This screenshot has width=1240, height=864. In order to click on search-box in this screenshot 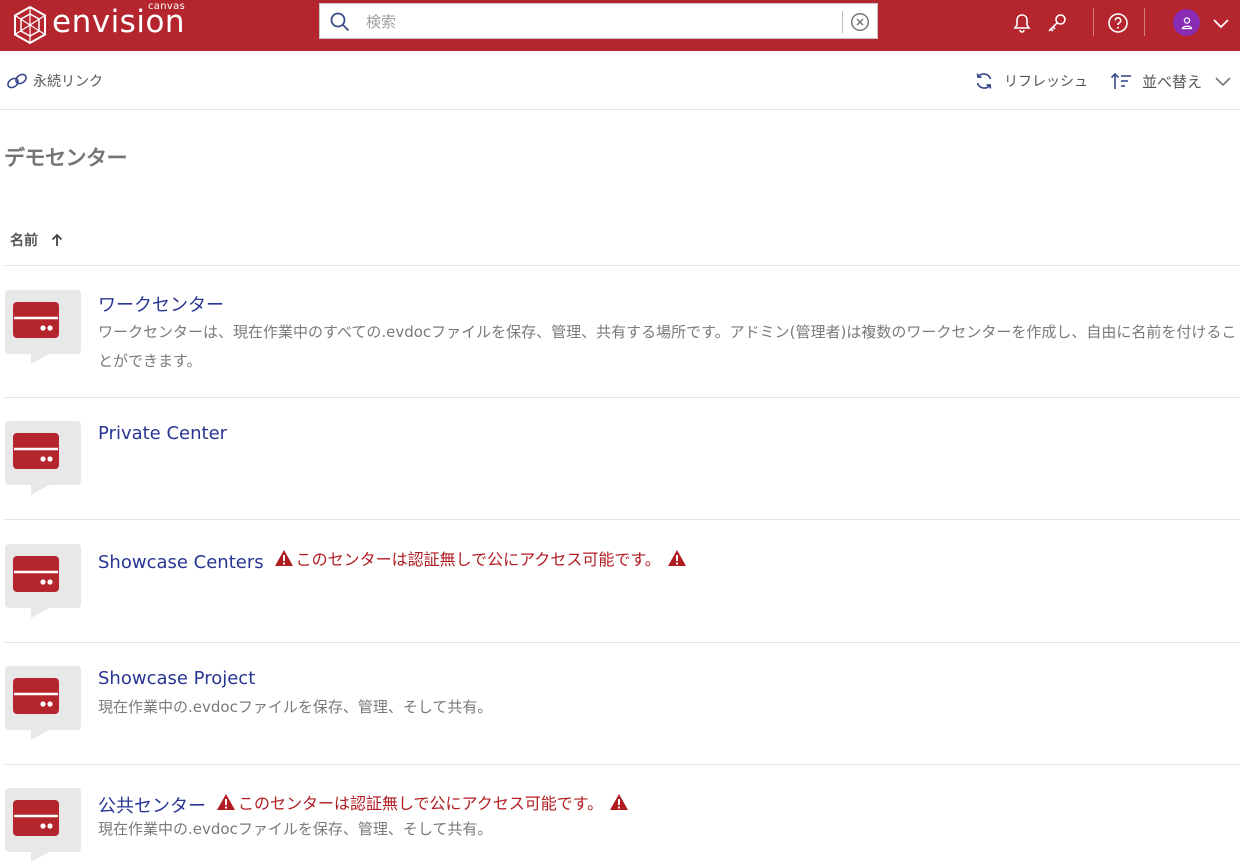, I will do `click(598, 21)`.